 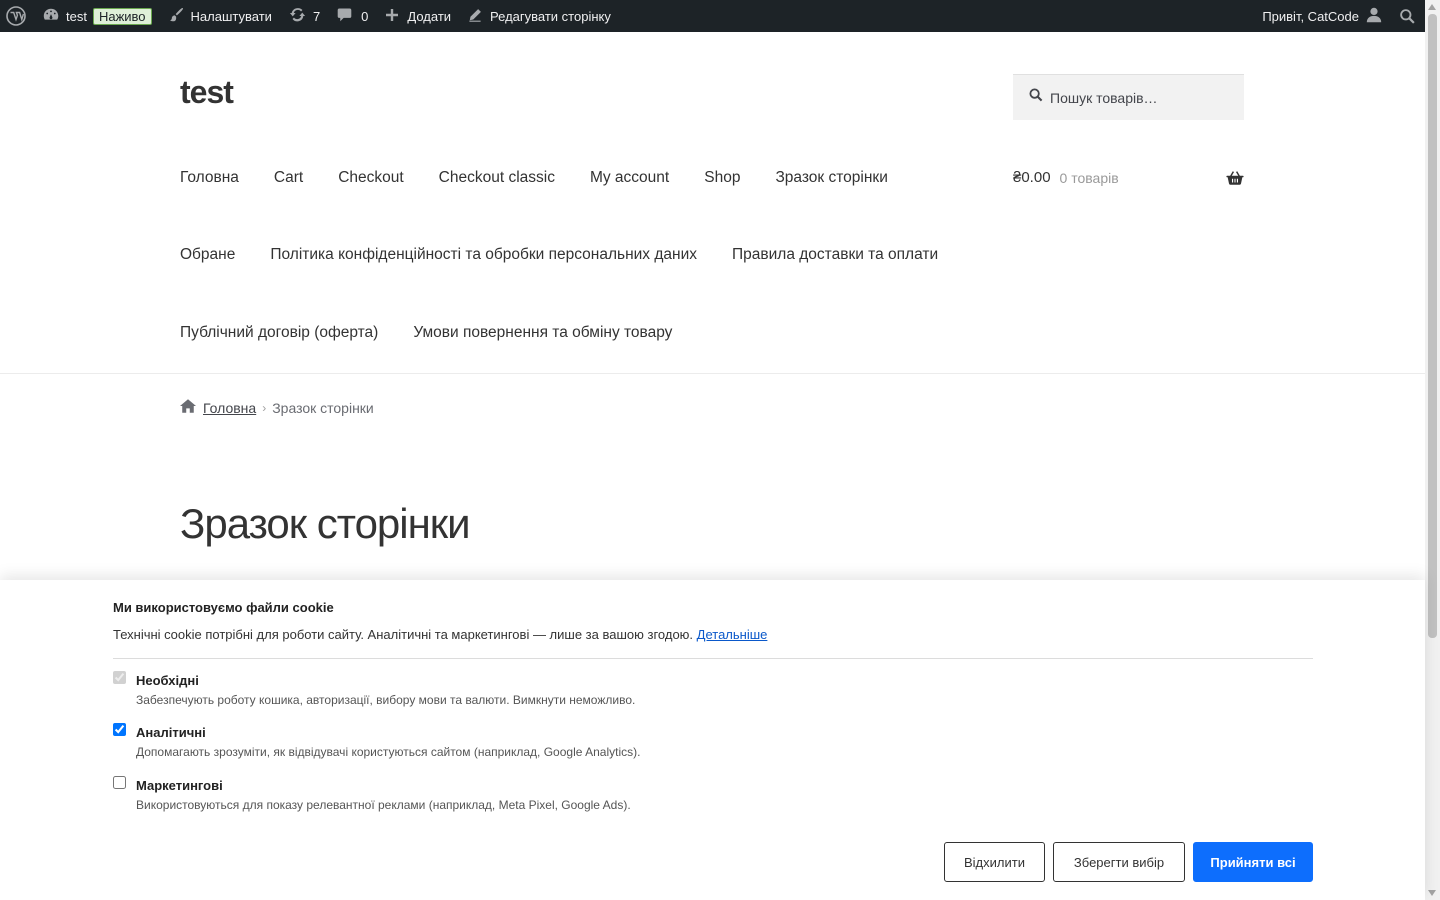 I want to click on new-content-label: Додати, so click(x=429, y=16).